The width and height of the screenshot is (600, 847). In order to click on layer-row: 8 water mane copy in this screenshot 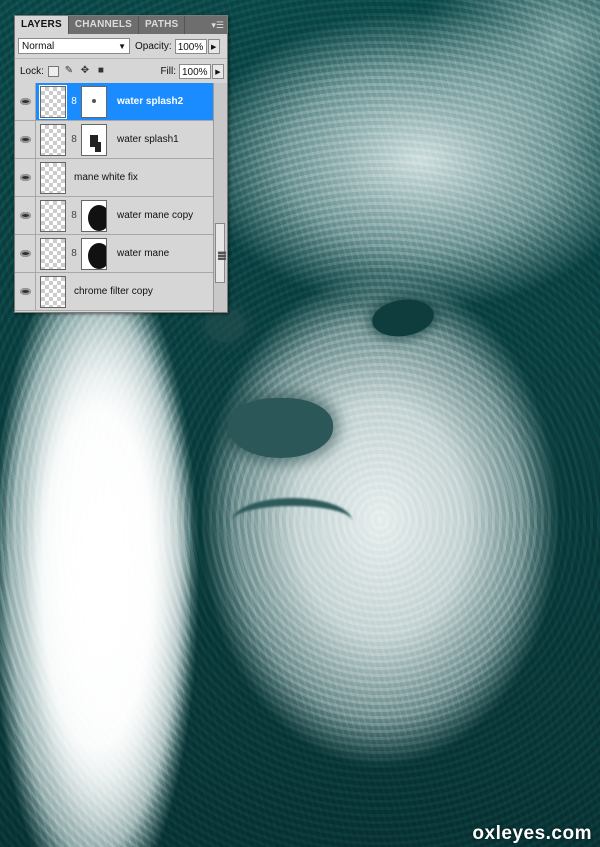, I will do `click(114, 216)`.